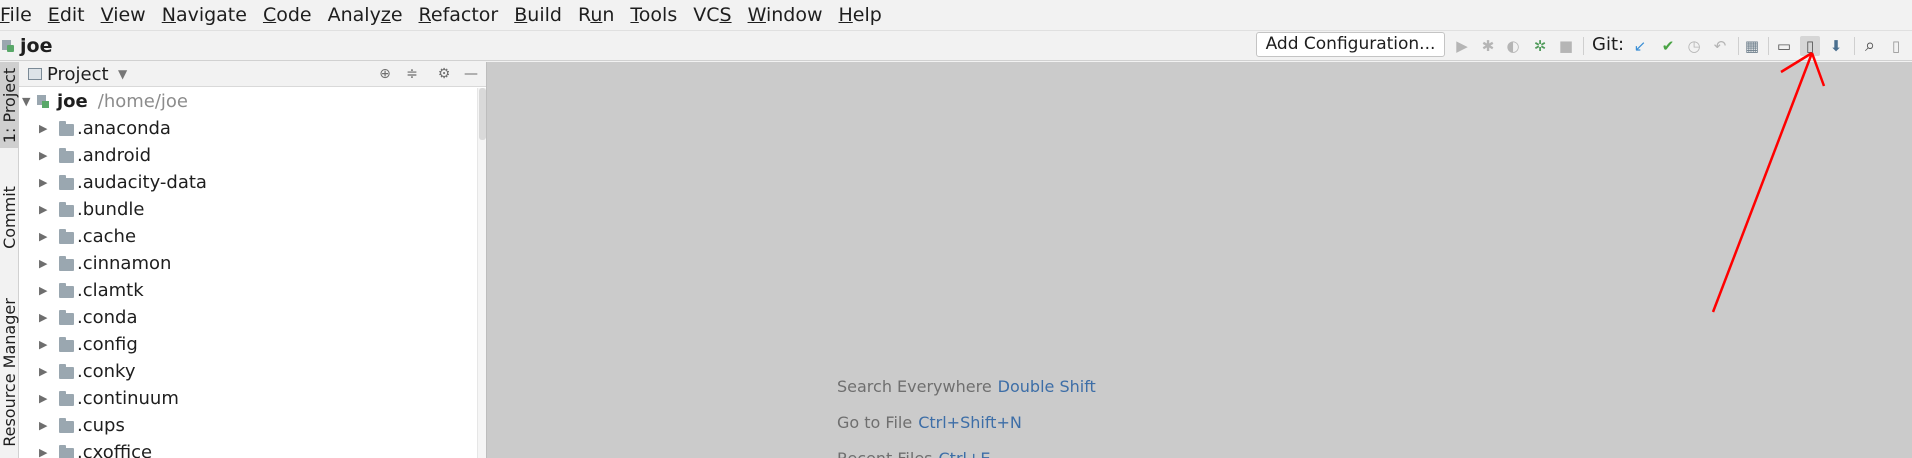 This screenshot has width=1912, height=458. What do you see at coordinates (248, 317) in the screenshot?
I see `tree-folder-row: ▶ .conda` at bounding box center [248, 317].